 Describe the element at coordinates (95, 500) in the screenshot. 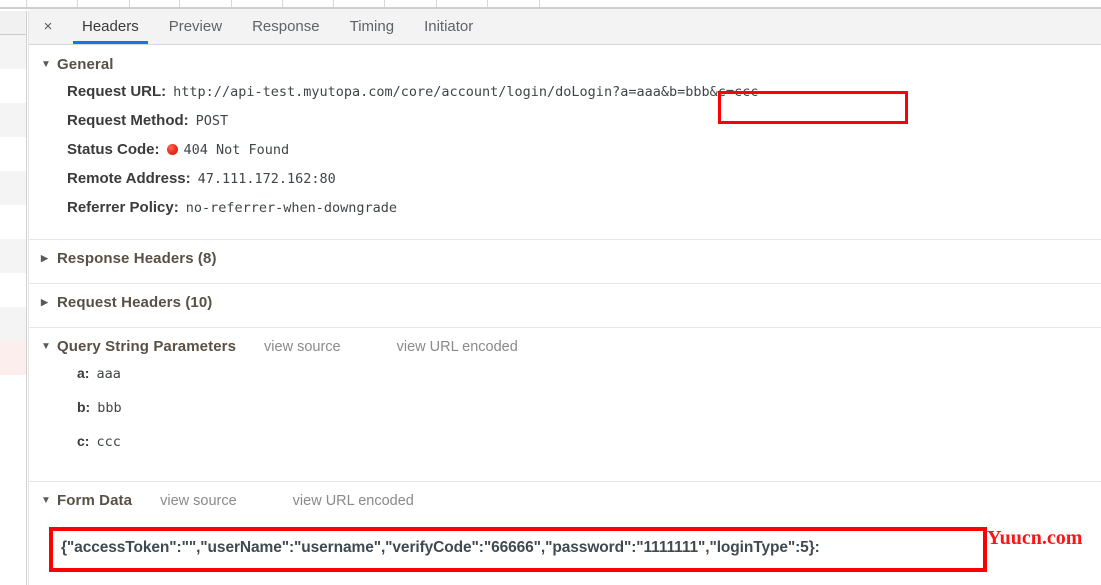

I see `section-form-data-label: Form Data` at that location.